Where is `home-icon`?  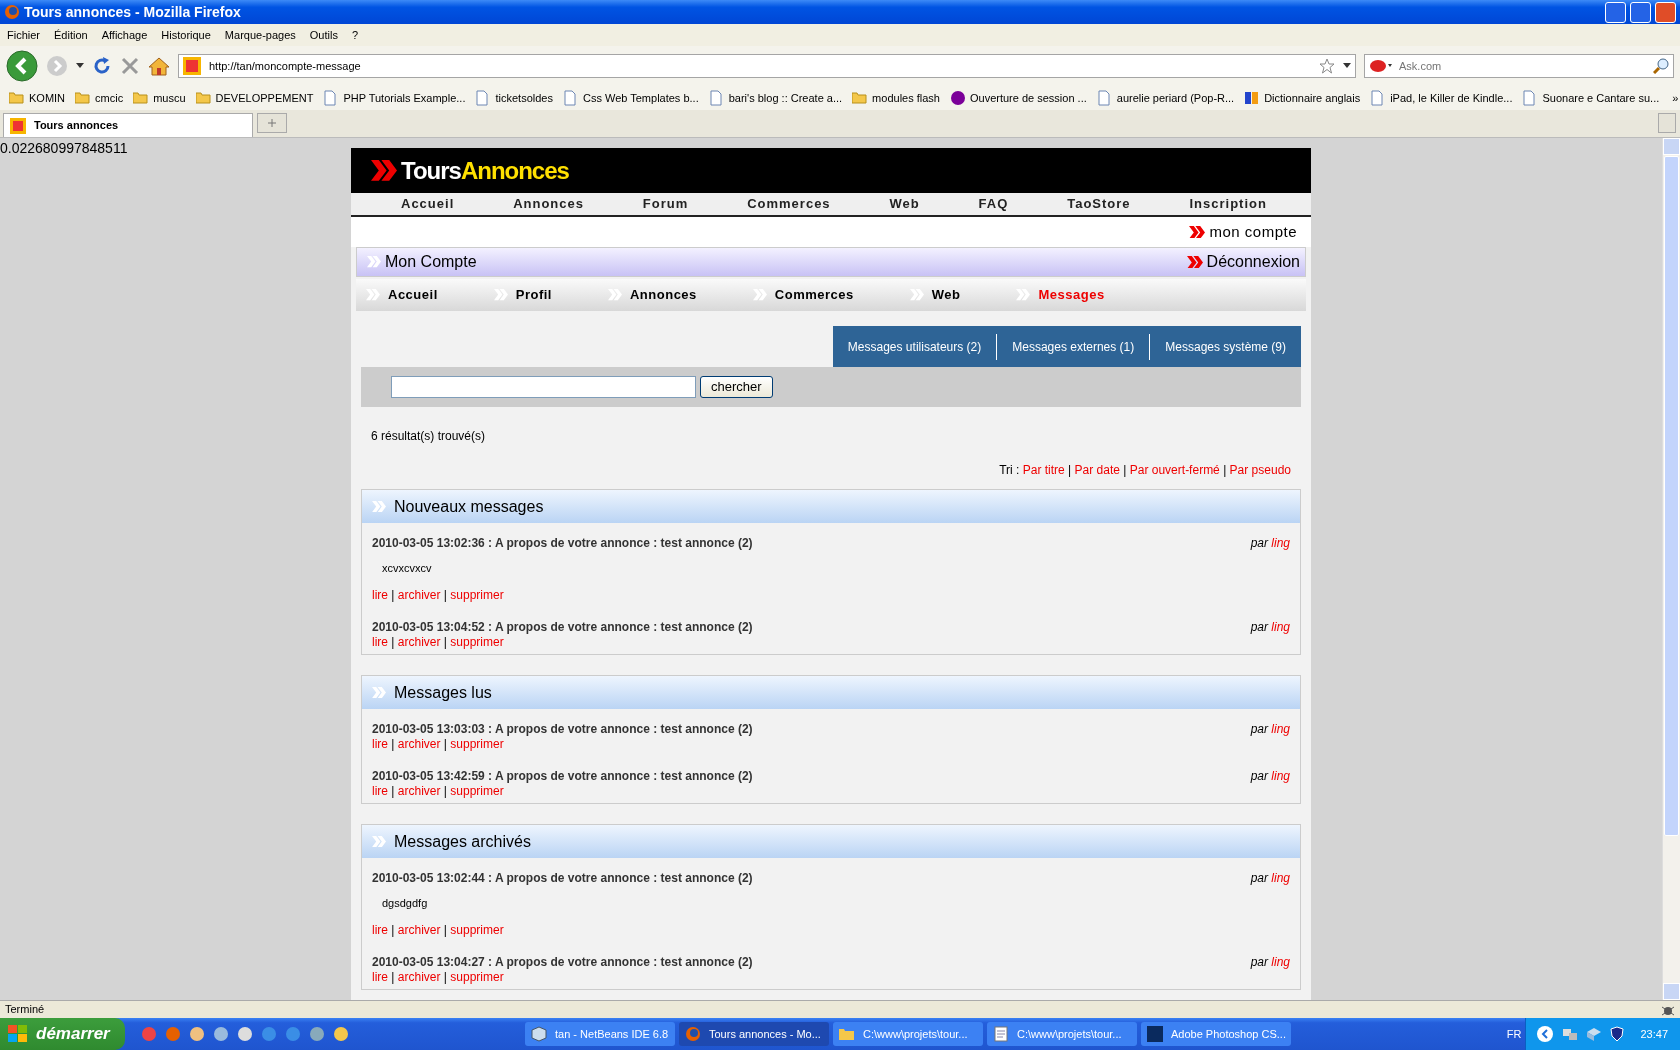 home-icon is located at coordinates (159, 66).